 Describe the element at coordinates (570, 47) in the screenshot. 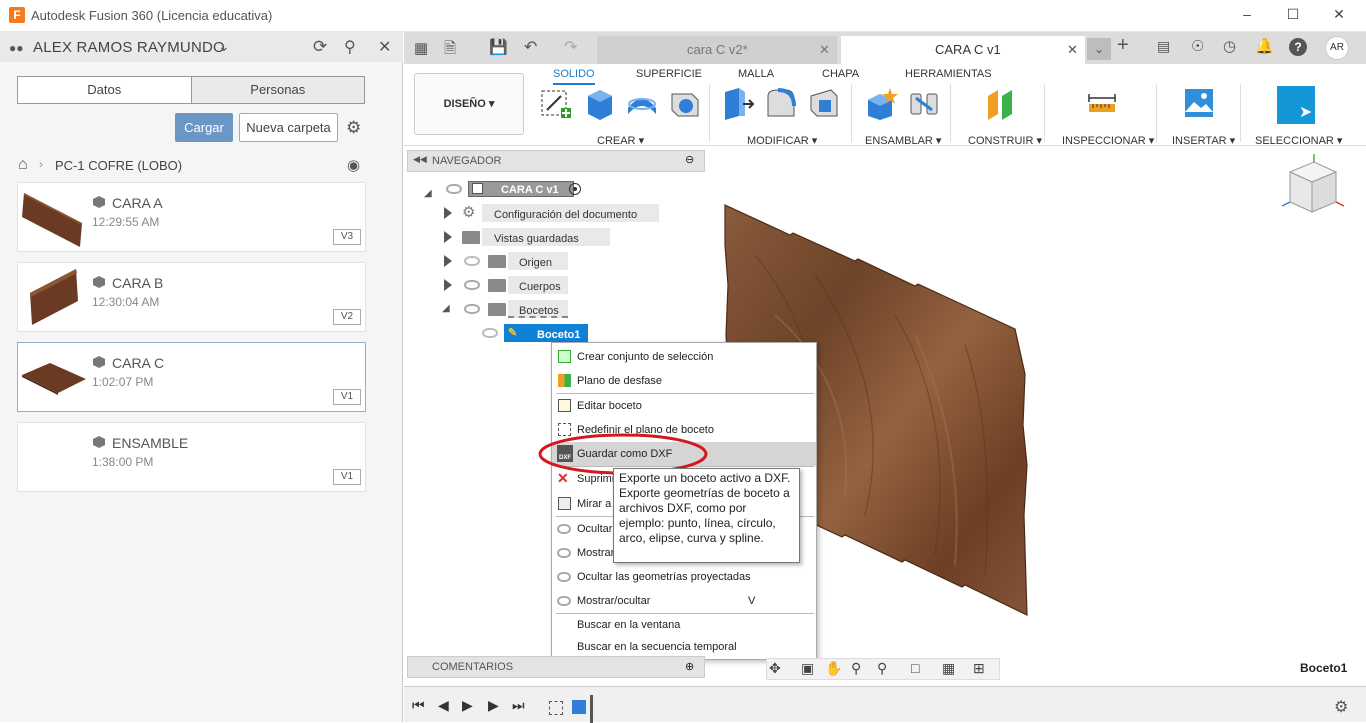

I see `redo-icon: ↷` at that location.